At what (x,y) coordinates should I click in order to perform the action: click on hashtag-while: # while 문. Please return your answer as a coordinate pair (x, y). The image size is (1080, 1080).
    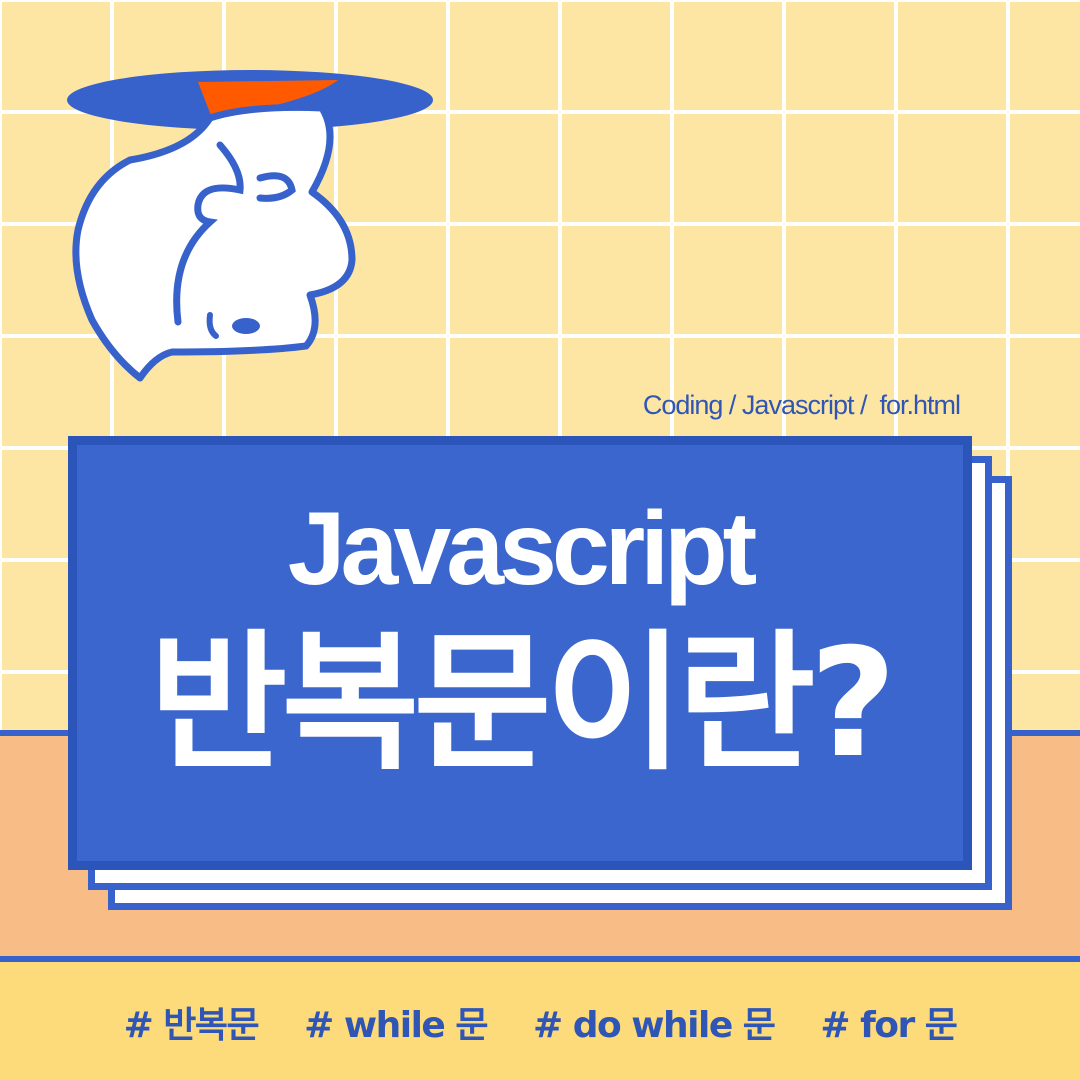
    Looking at the image, I should click on (396, 1022).